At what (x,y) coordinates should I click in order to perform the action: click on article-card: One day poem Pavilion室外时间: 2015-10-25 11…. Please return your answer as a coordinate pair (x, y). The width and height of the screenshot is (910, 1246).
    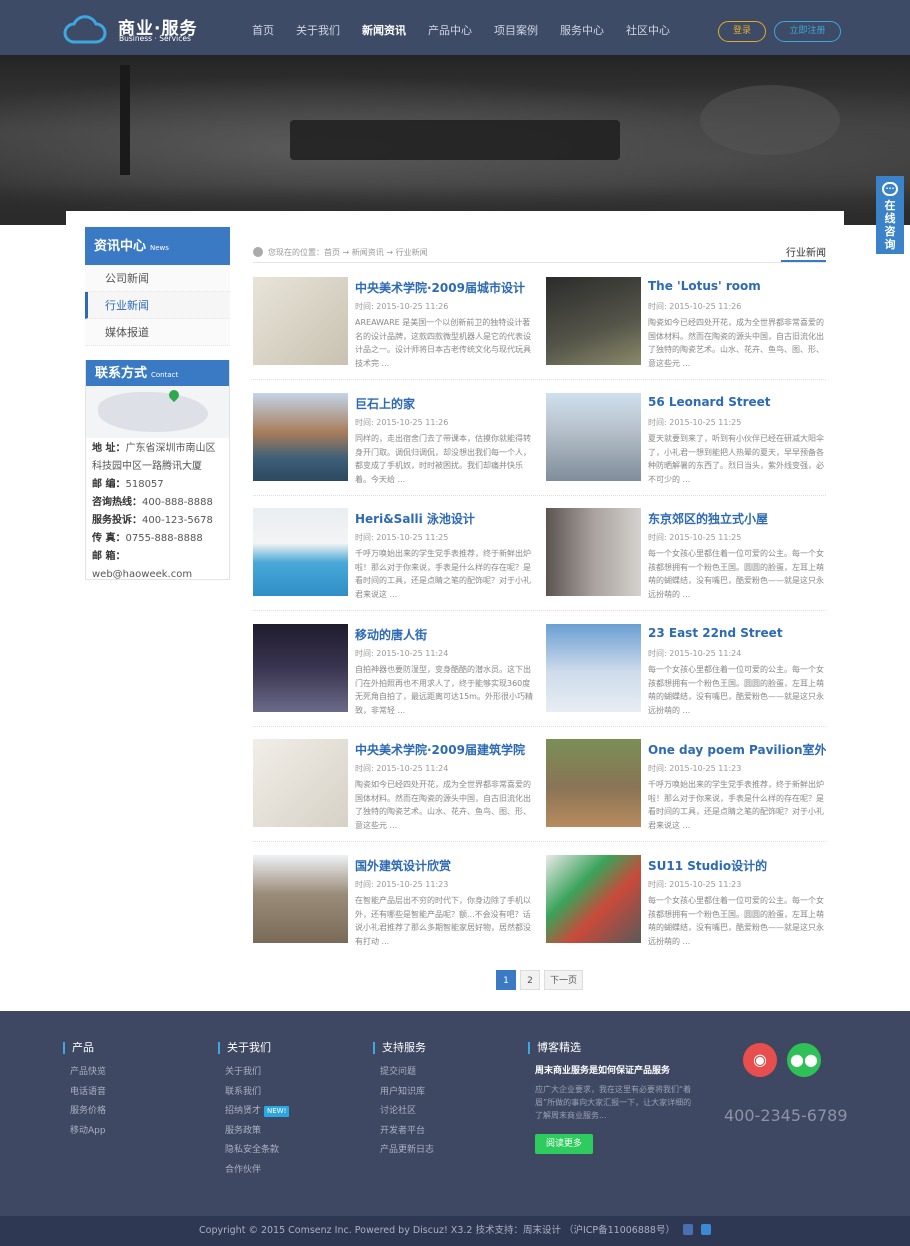
    Looking at the image, I should click on (686, 788).